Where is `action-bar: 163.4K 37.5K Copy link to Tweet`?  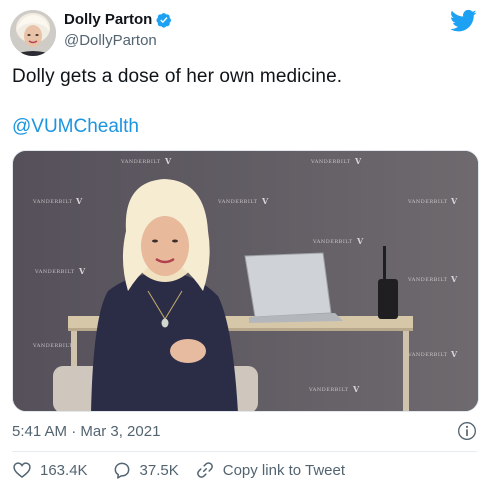
action-bar: 163.4K 37.5K Copy link to Tweet is located at coordinates (178, 470).